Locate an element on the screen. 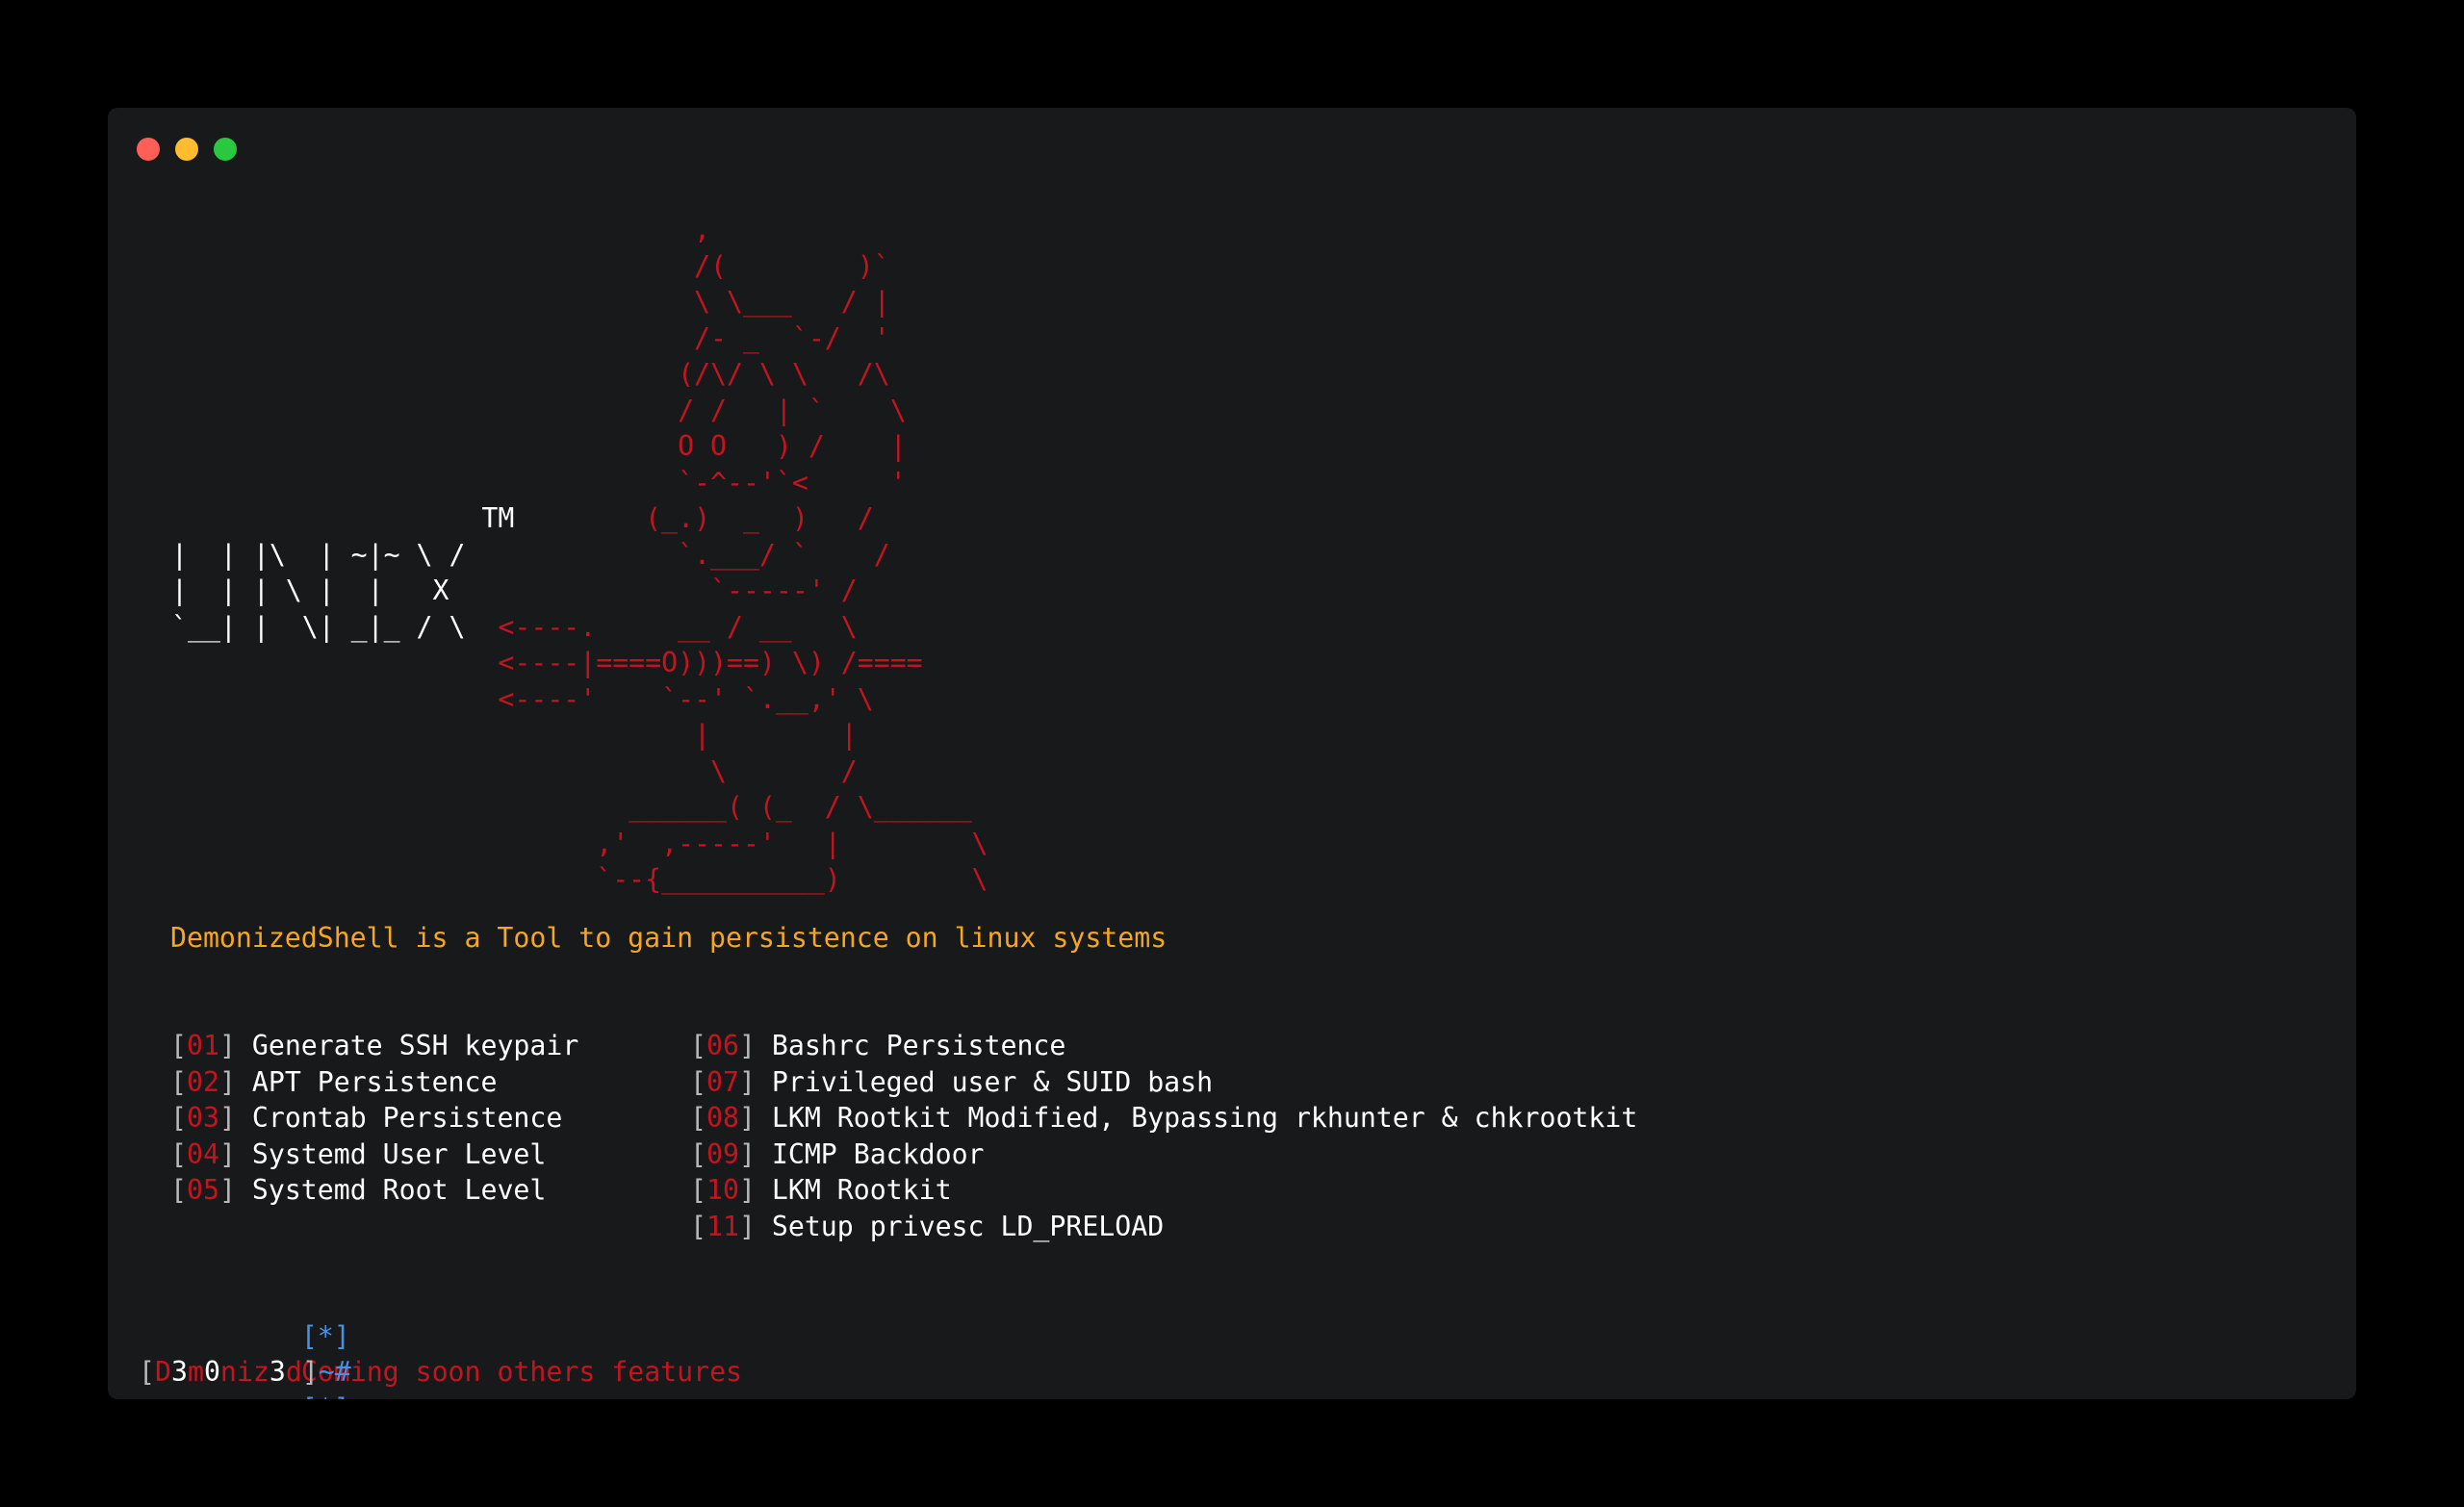 This screenshot has width=2464, height=1507. menu-item-label: Privileged user & SUID bash is located at coordinates (992, 1081).